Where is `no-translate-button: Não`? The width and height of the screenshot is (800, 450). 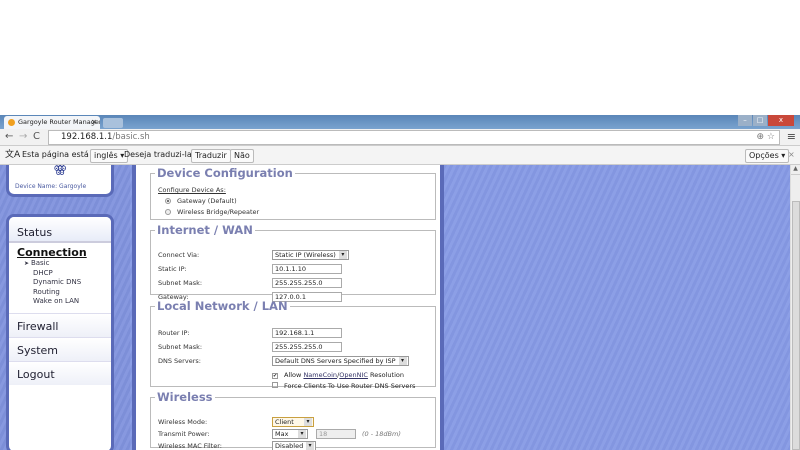 no-translate-button: Não is located at coordinates (242, 156).